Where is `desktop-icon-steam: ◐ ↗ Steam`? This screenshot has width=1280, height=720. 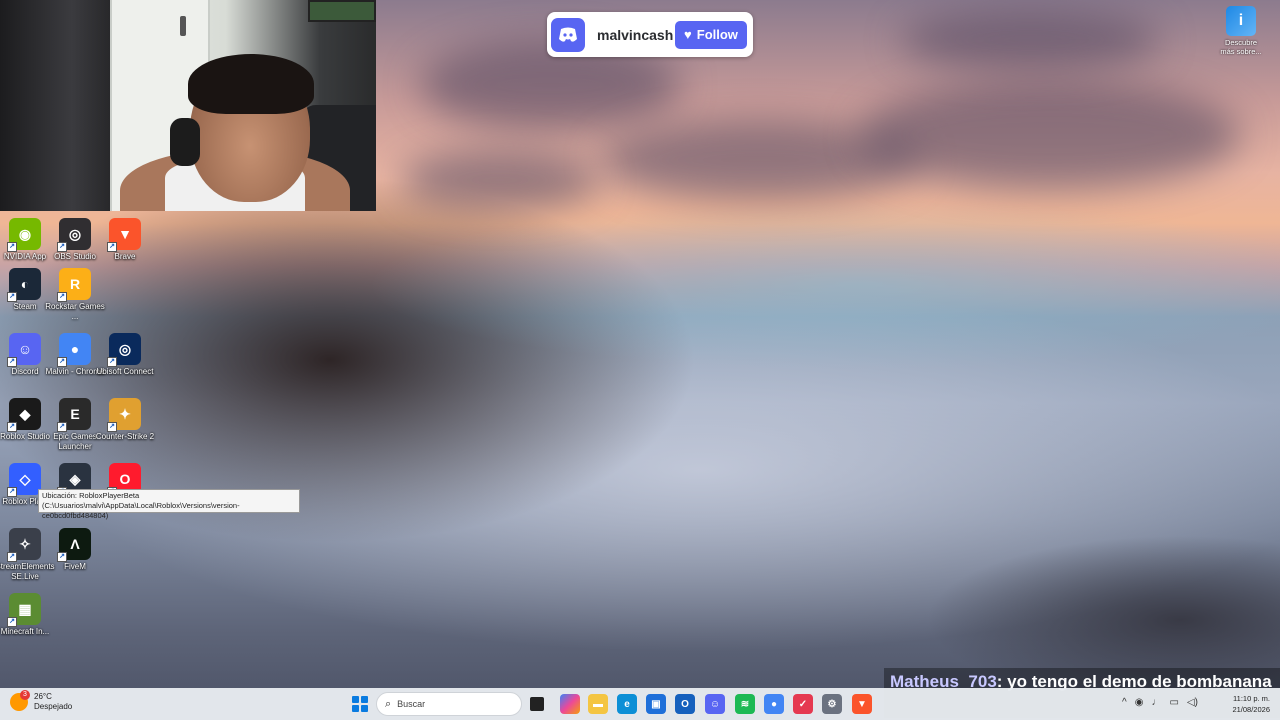 desktop-icon-steam: ◐ ↗ Steam is located at coordinates (25, 290).